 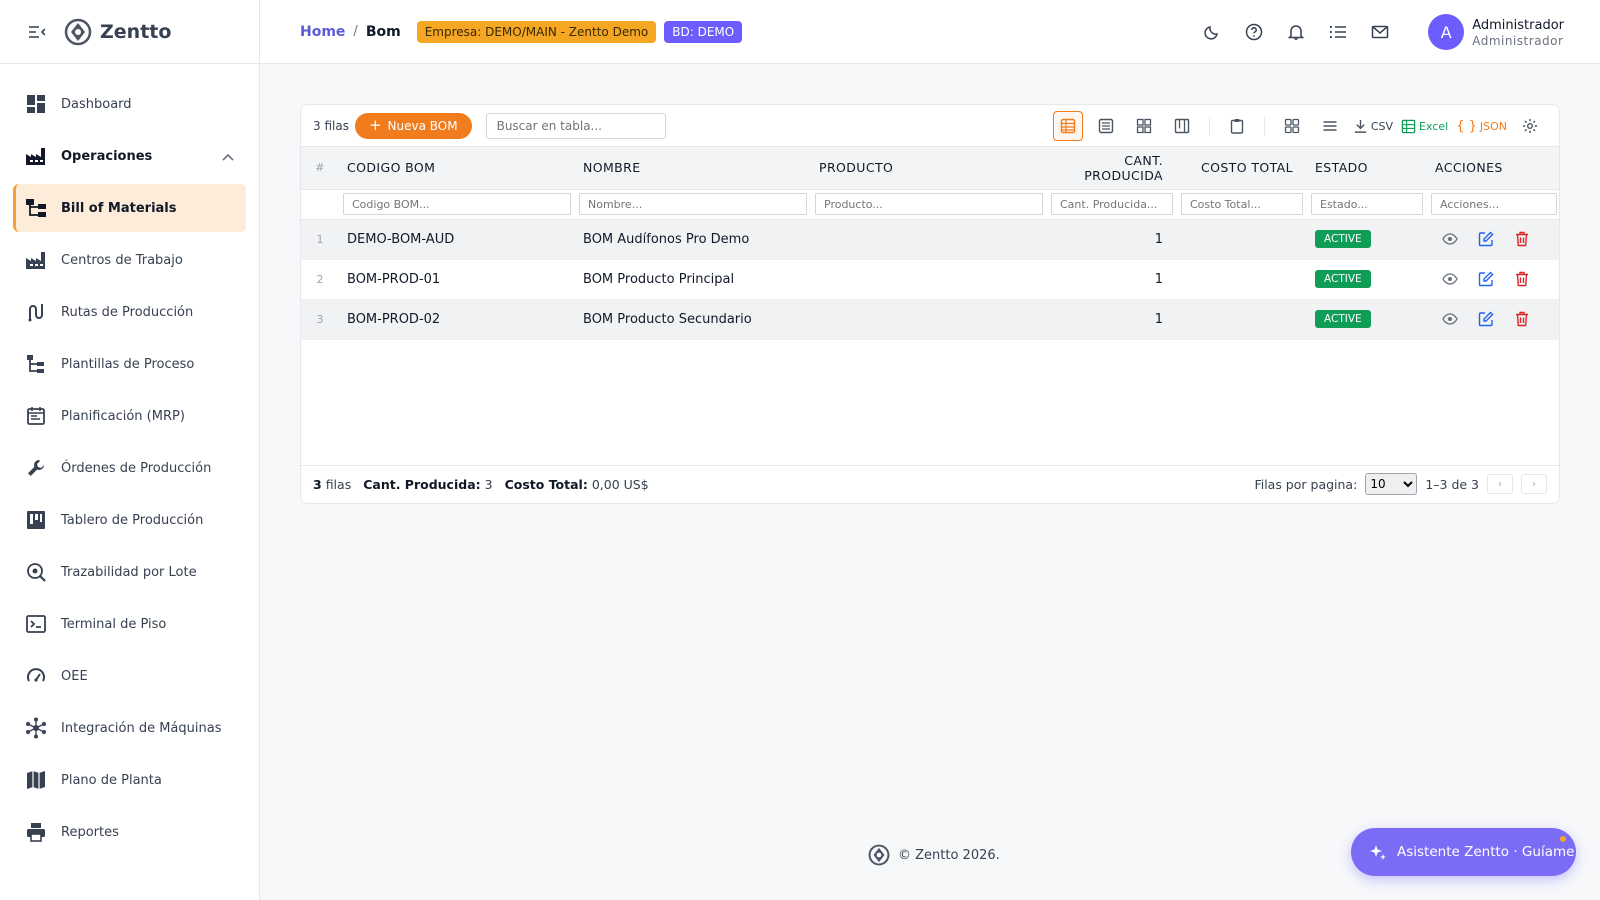 I want to click on clipboard-button, so click(x=1237, y=126).